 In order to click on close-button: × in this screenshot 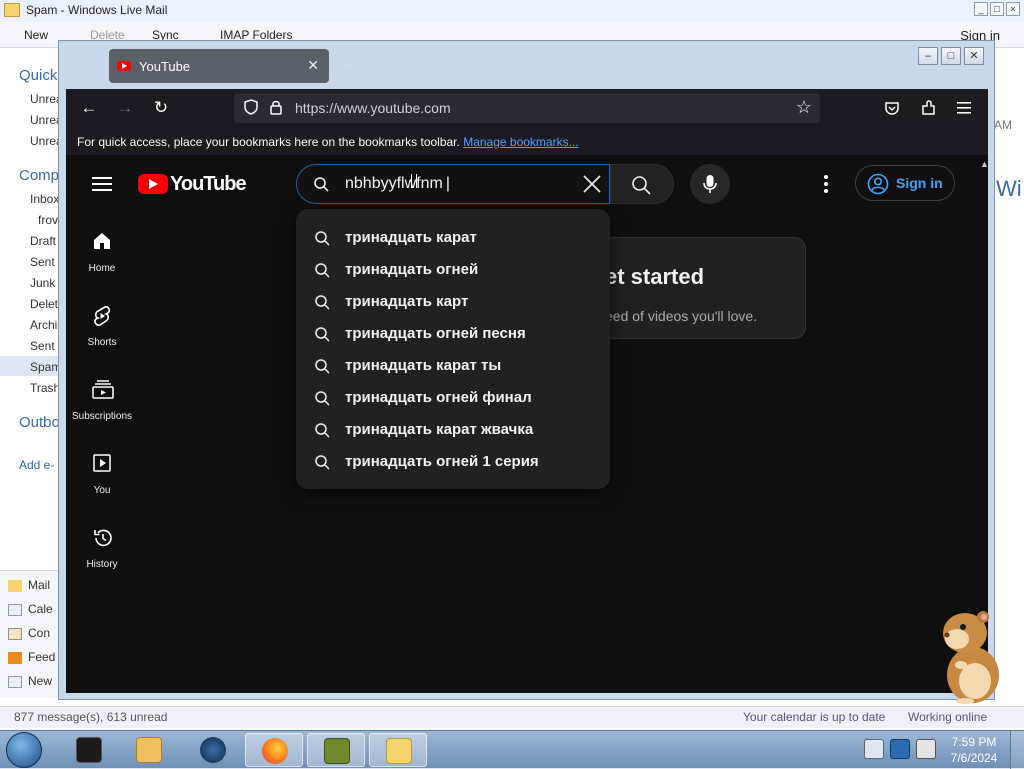, I will do `click(1013, 9)`.